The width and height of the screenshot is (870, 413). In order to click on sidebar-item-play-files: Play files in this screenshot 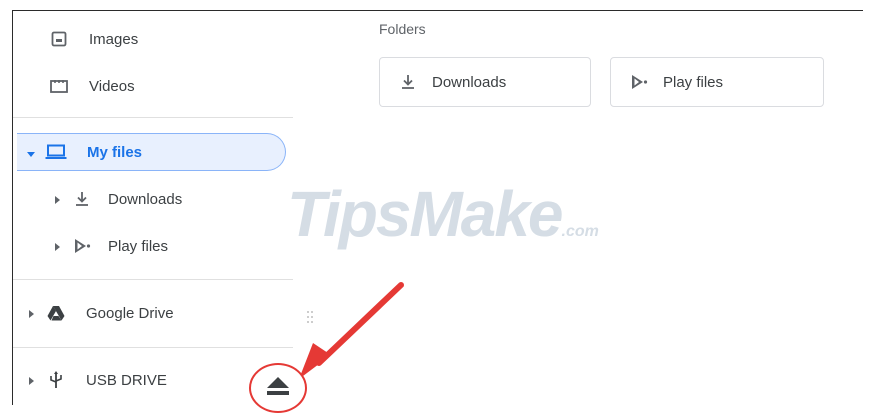, I will do `click(148, 246)`.